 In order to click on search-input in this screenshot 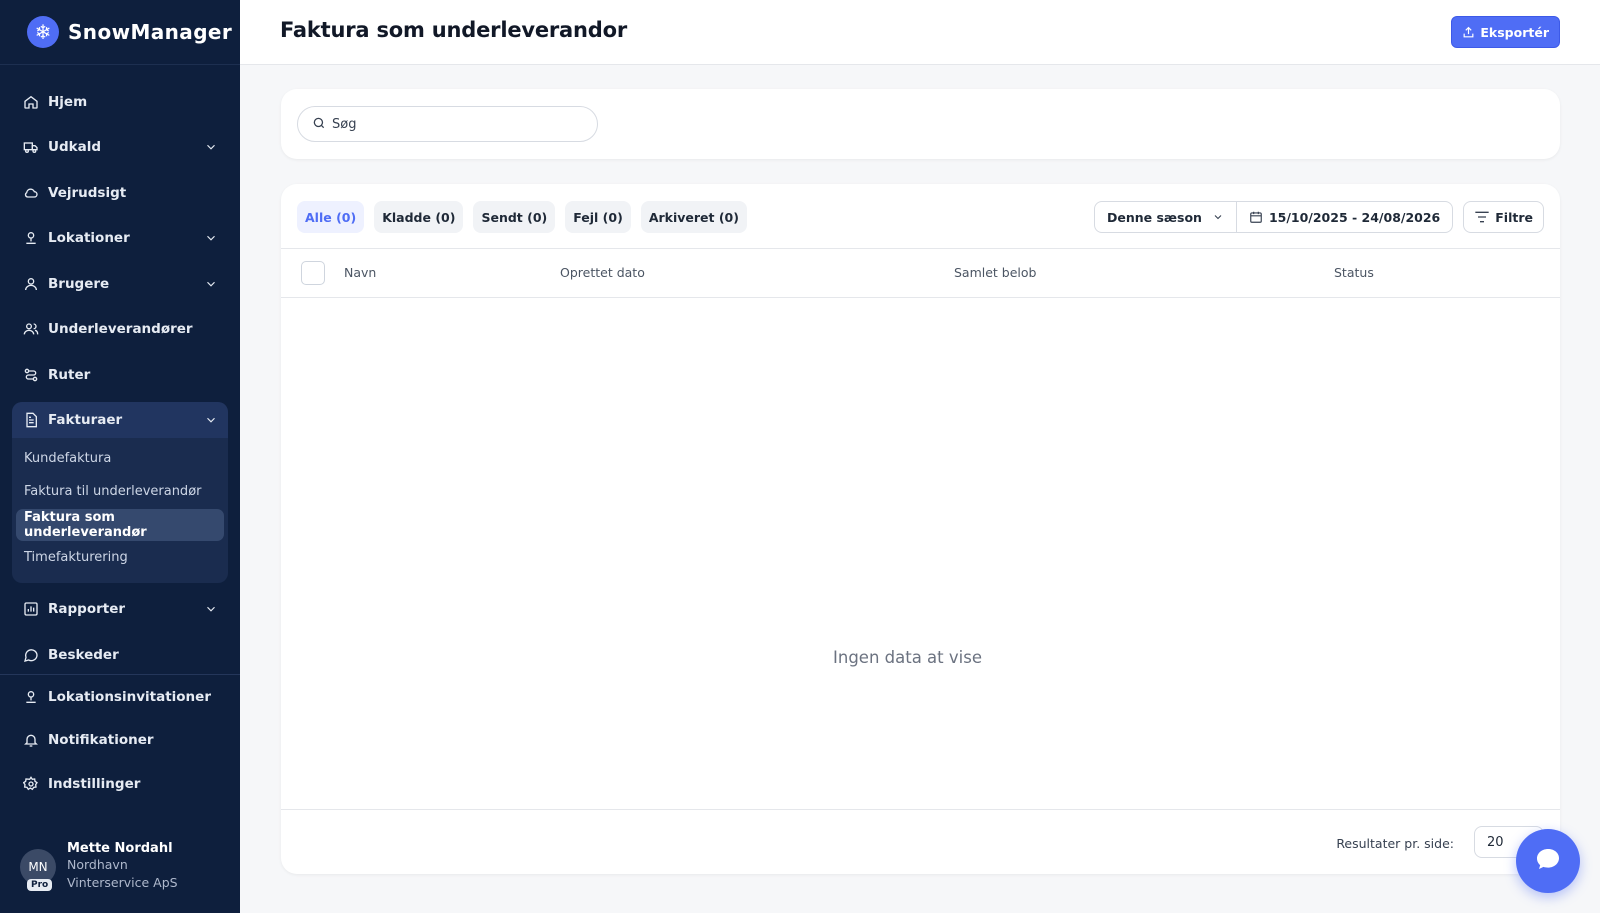, I will do `click(452, 124)`.